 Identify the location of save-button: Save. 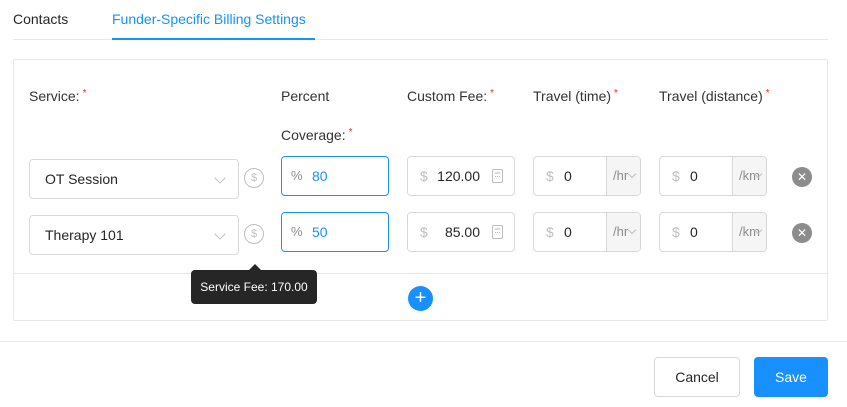
(791, 377).